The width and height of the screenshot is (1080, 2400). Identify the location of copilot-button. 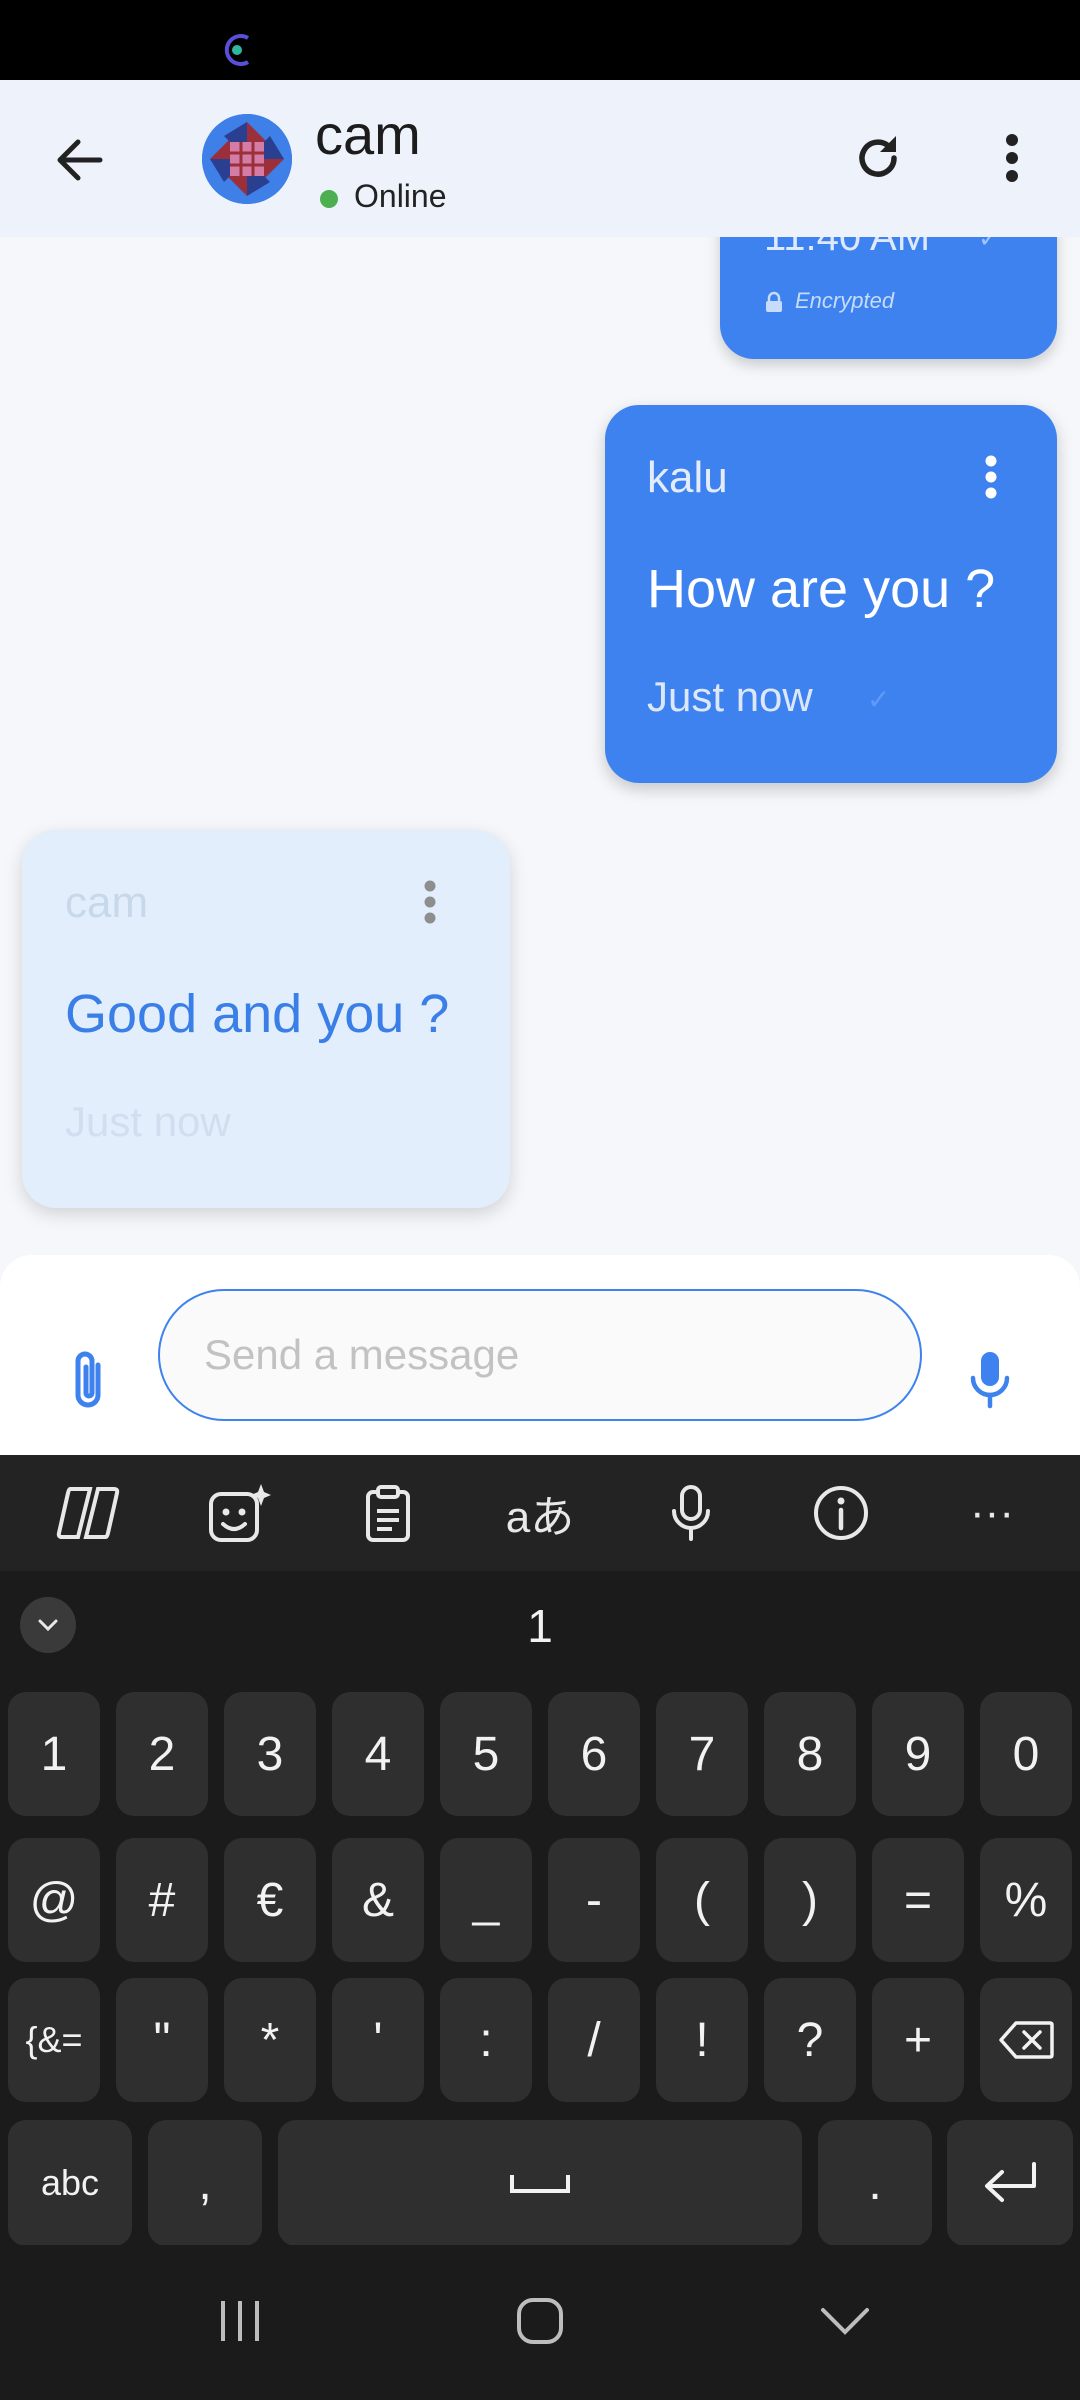
(88, 1513).